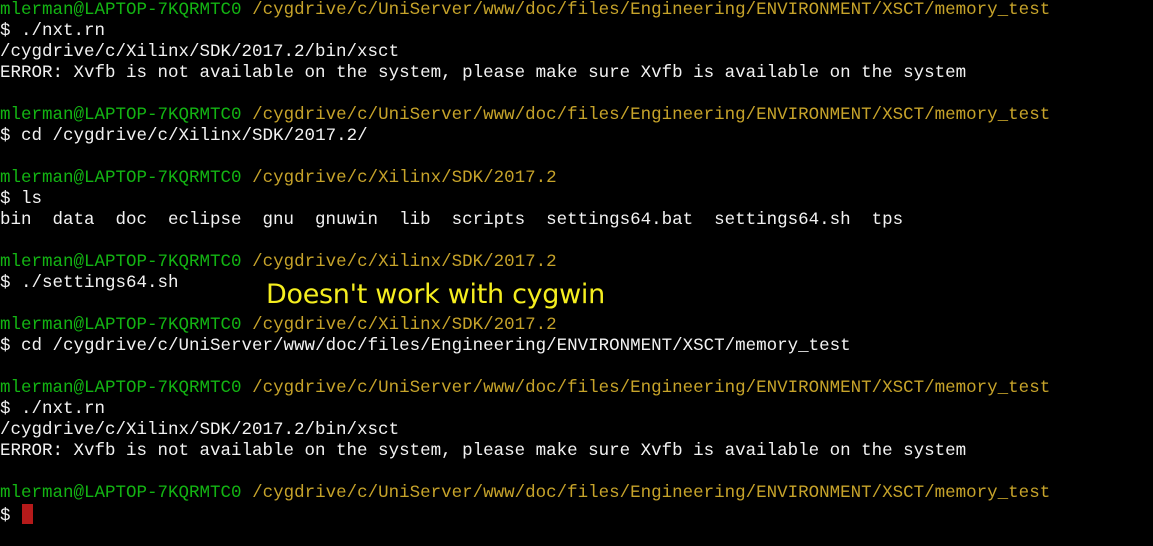  I want to click on annotation-label: Doesn't work with cygwin, so click(435, 294).